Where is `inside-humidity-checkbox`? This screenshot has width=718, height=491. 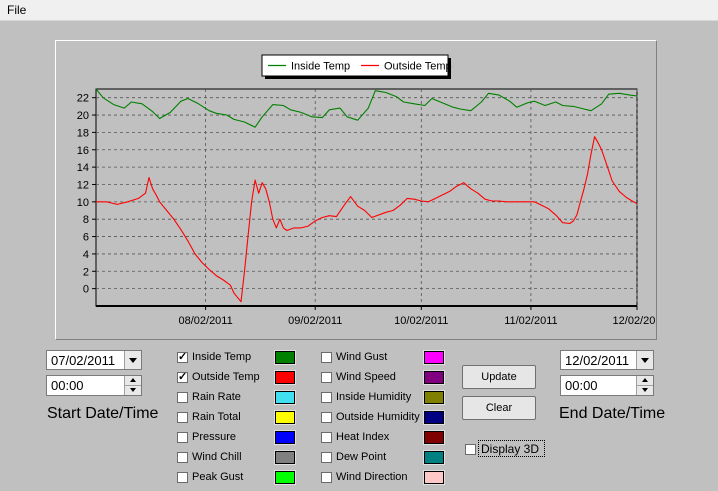 inside-humidity-checkbox is located at coordinates (326, 397).